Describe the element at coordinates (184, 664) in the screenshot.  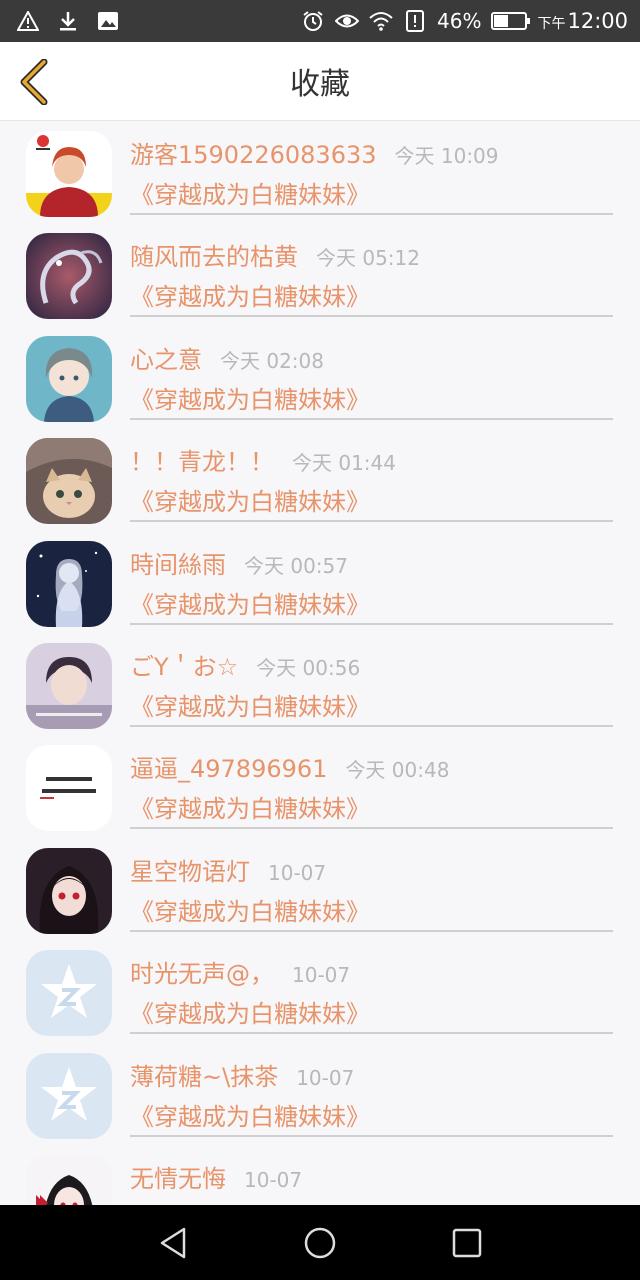
I see `user-name: ごY＇お☆` at that location.